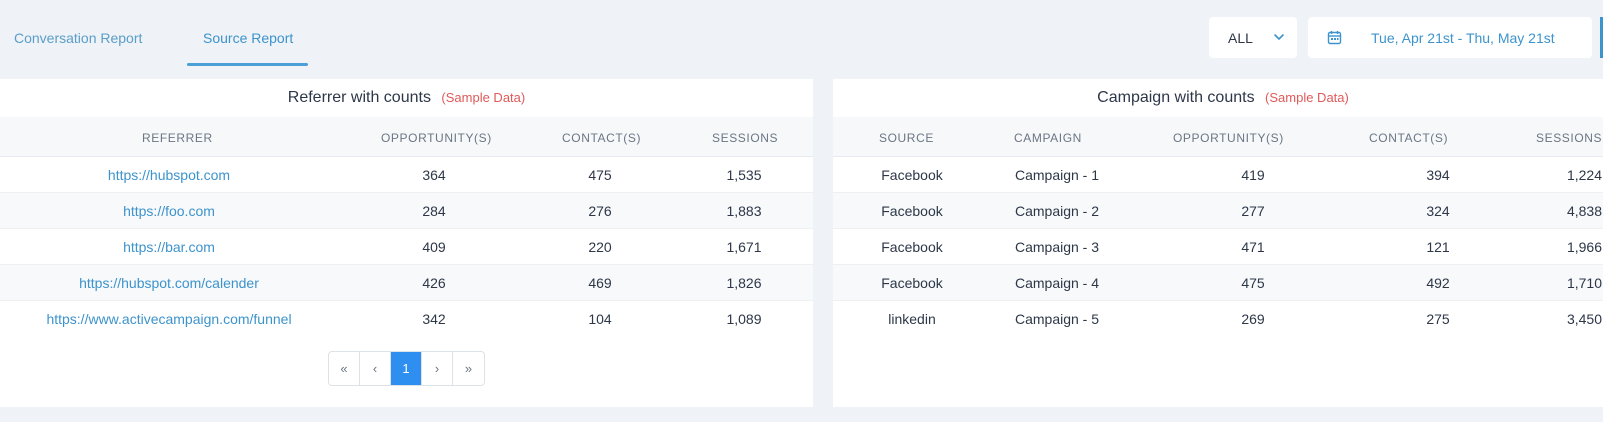  Describe the element at coordinates (434, 211) in the screenshot. I see `opportunity-count: 284` at that location.